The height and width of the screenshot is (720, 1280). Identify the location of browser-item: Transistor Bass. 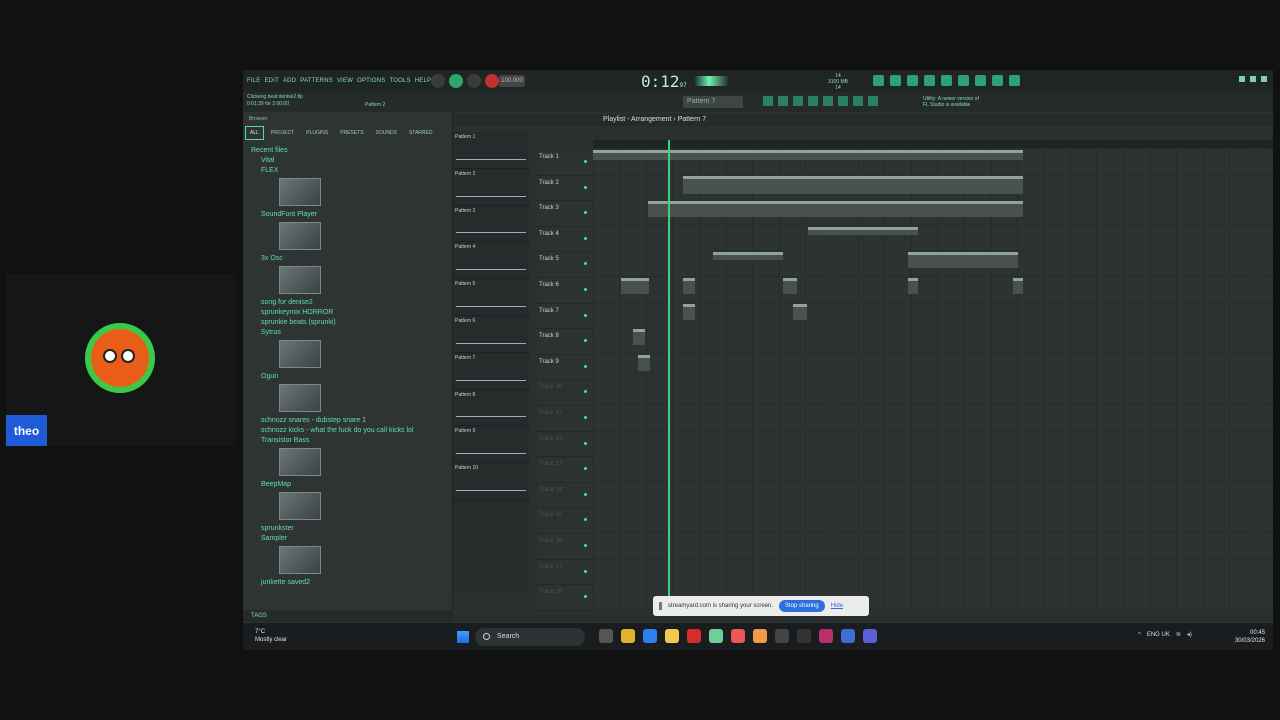
(348, 441).